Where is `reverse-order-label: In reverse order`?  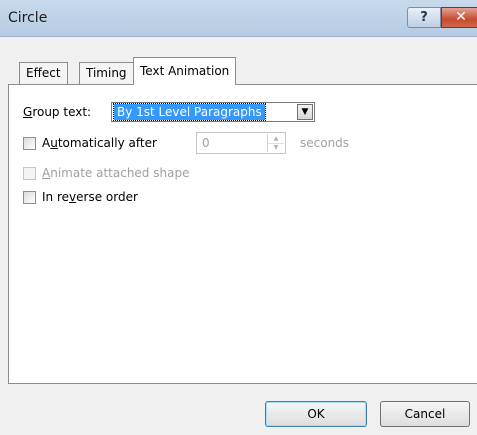 reverse-order-label: In reverse order is located at coordinates (90, 197).